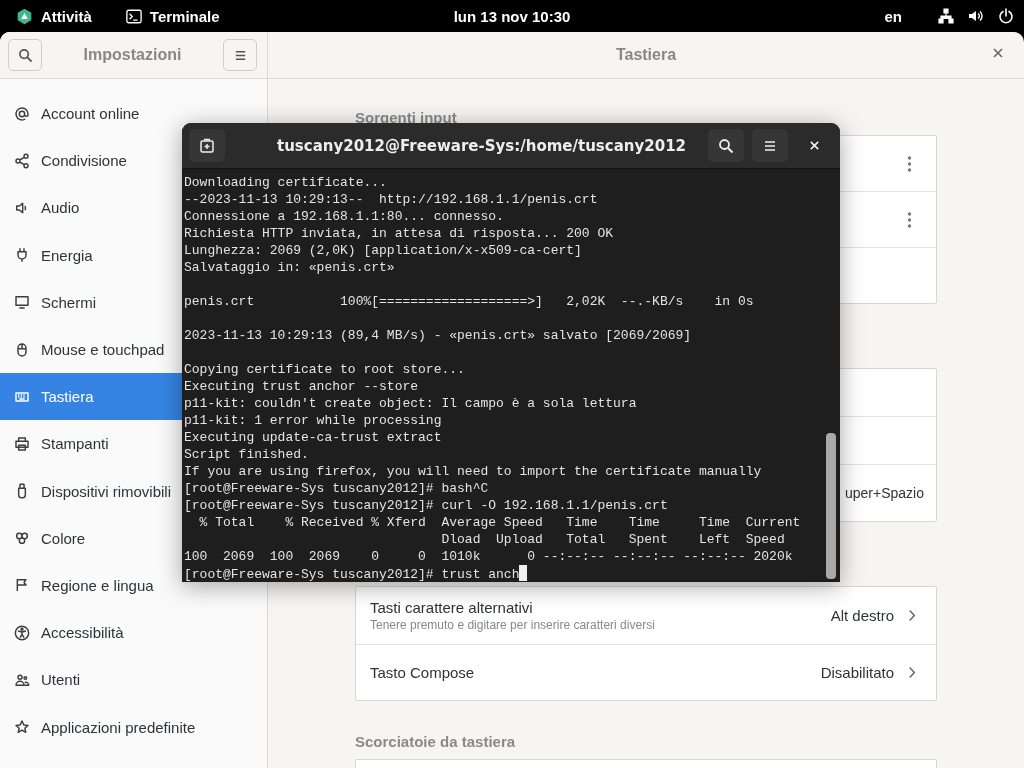  What do you see at coordinates (613, 539) in the screenshot?
I see `terminal-line: Dload Upload Total Spent Left Speed` at bounding box center [613, 539].